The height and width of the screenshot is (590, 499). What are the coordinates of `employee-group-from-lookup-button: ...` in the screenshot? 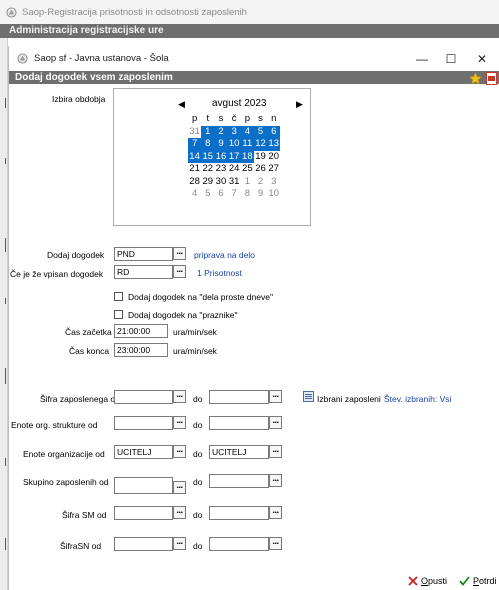 It's located at (179, 487).